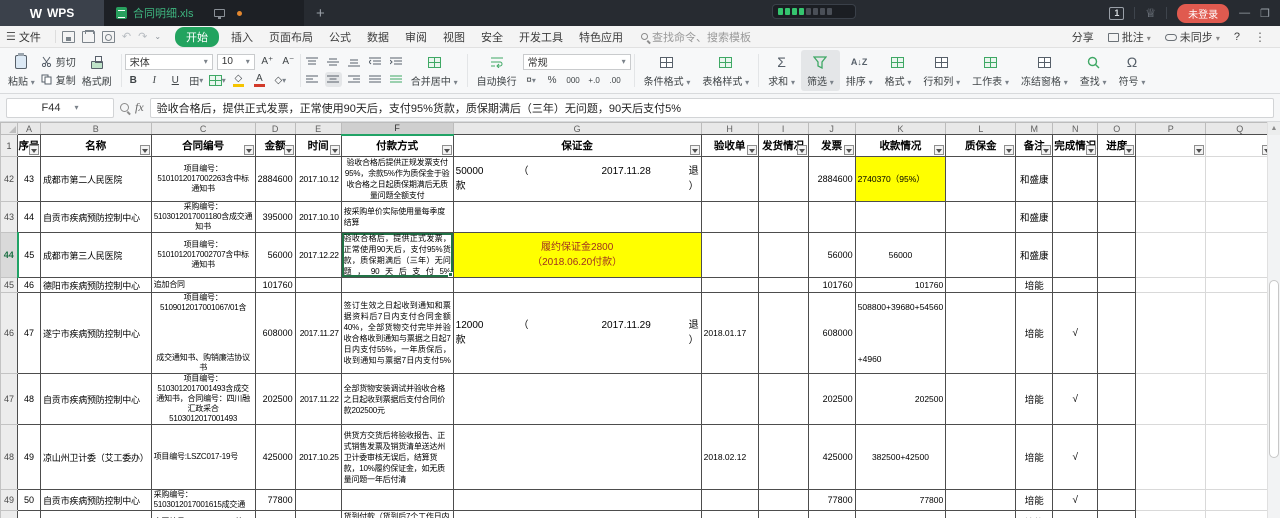 The height and width of the screenshot is (518, 1280). Describe the element at coordinates (21, 70) in the screenshot. I see `paste-button: 粘贴 ▾` at that location.